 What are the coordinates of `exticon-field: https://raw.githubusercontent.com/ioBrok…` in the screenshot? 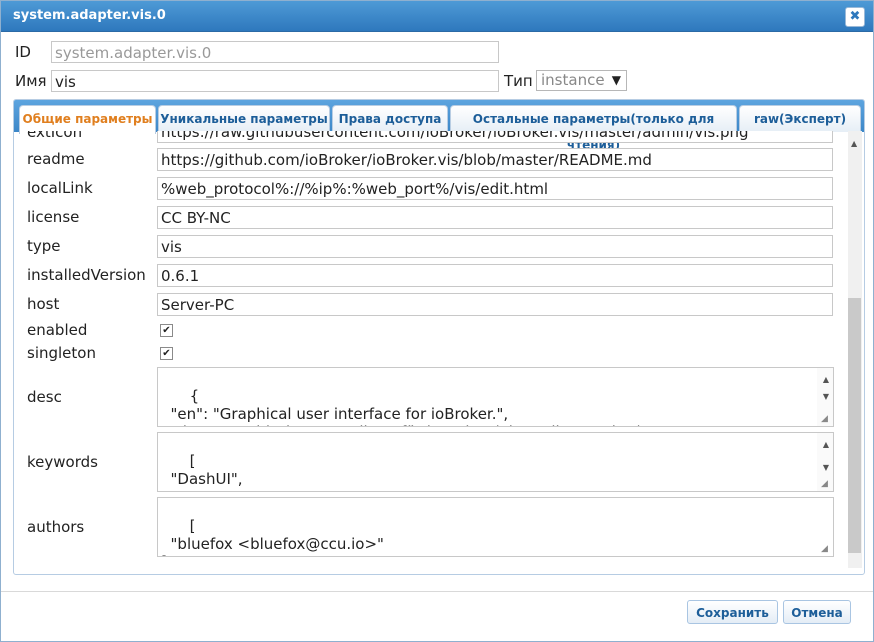 It's located at (495, 137).